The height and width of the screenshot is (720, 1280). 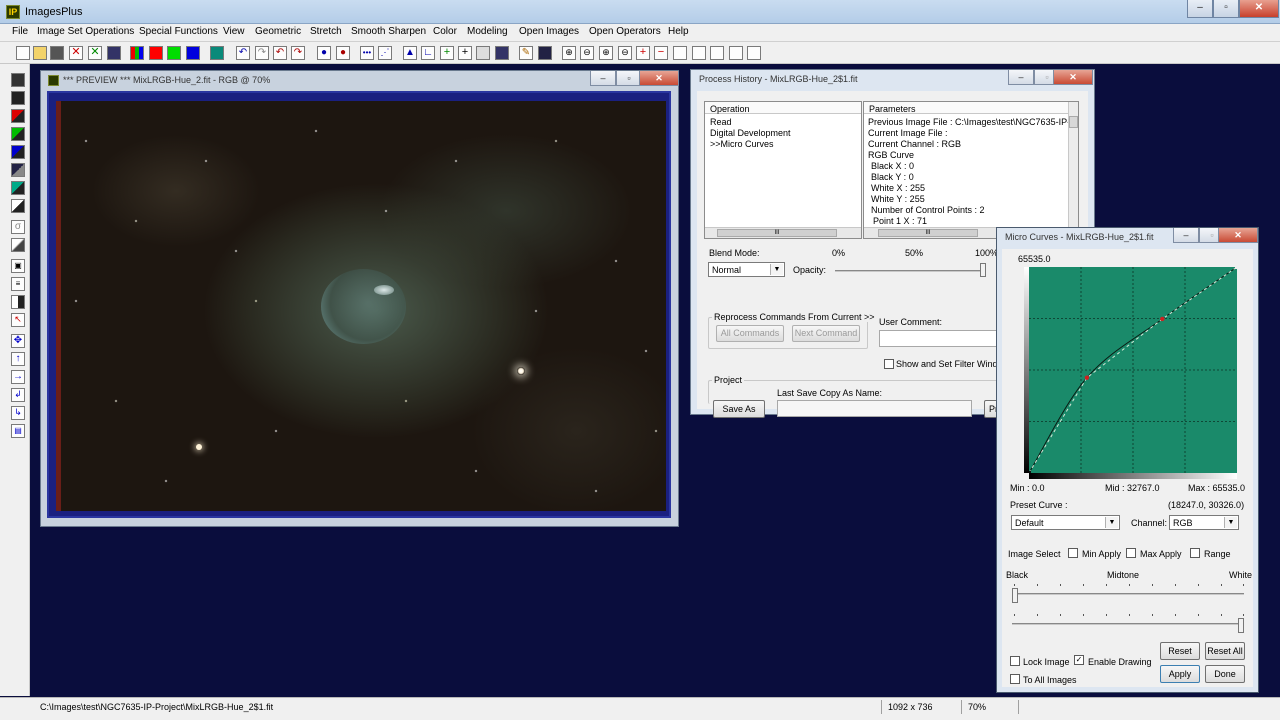 What do you see at coordinates (18, 227) in the screenshot?
I see `sigma-icon: σ` at bounding box center [18, 227].